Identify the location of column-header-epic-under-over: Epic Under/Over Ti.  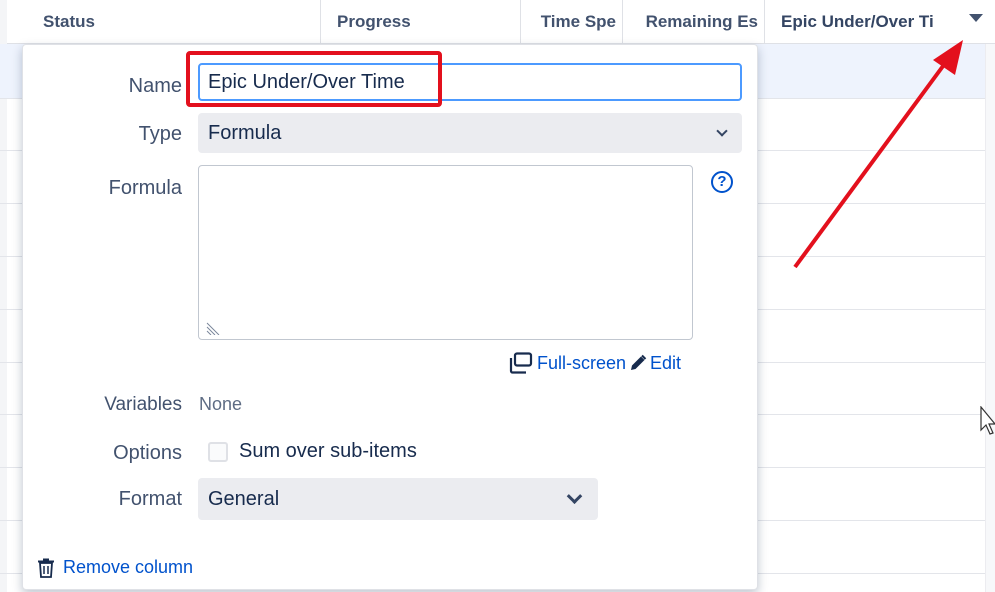
(880, 22).